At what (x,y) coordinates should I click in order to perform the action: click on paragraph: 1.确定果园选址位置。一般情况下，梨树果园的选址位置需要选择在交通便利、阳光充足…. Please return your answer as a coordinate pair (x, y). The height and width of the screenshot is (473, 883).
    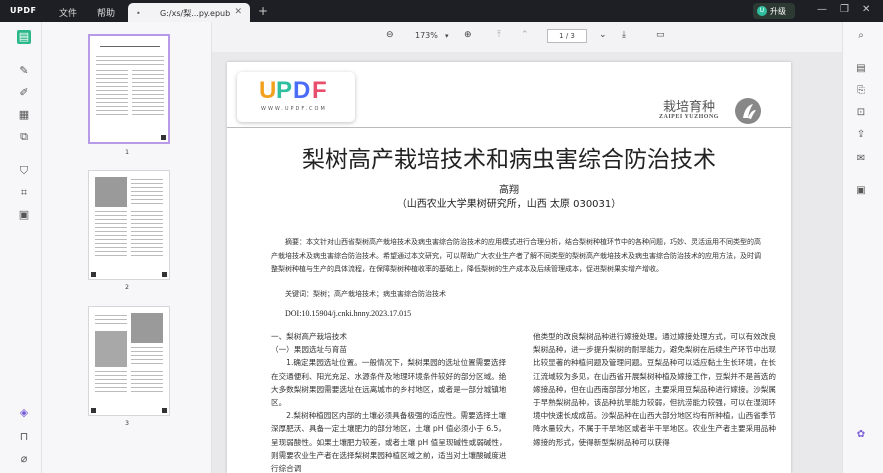
    Looking at the image, I should click on (389, 383).